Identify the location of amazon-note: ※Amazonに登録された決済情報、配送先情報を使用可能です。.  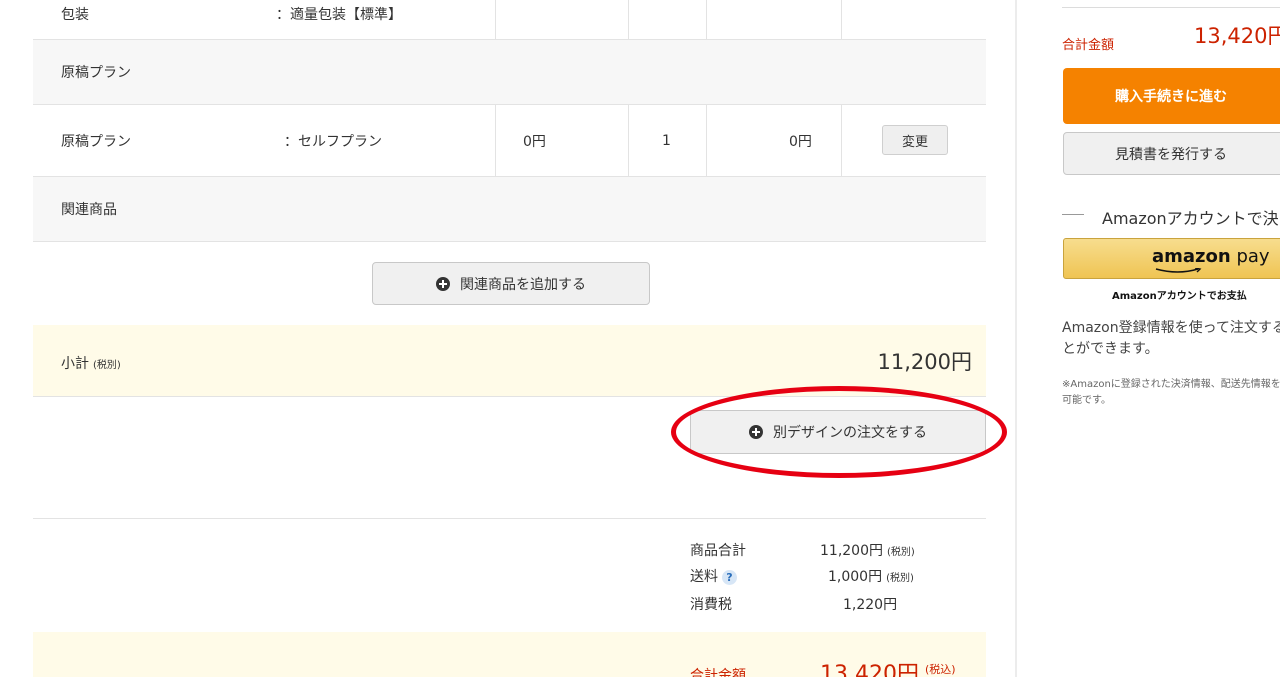
(1171, 392).